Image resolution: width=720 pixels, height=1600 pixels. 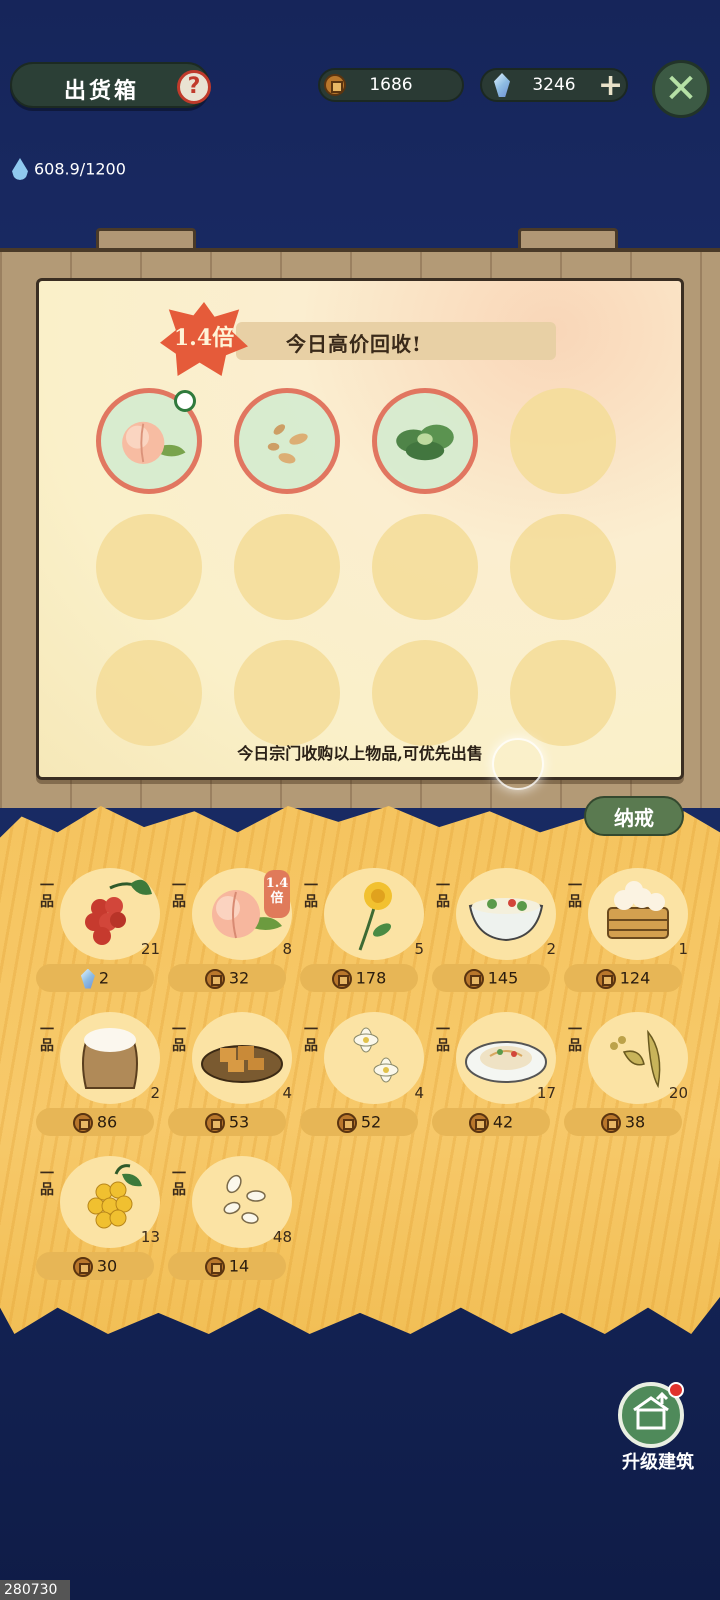 I want to click on item-price: 53, so click(x=227, y=1122).